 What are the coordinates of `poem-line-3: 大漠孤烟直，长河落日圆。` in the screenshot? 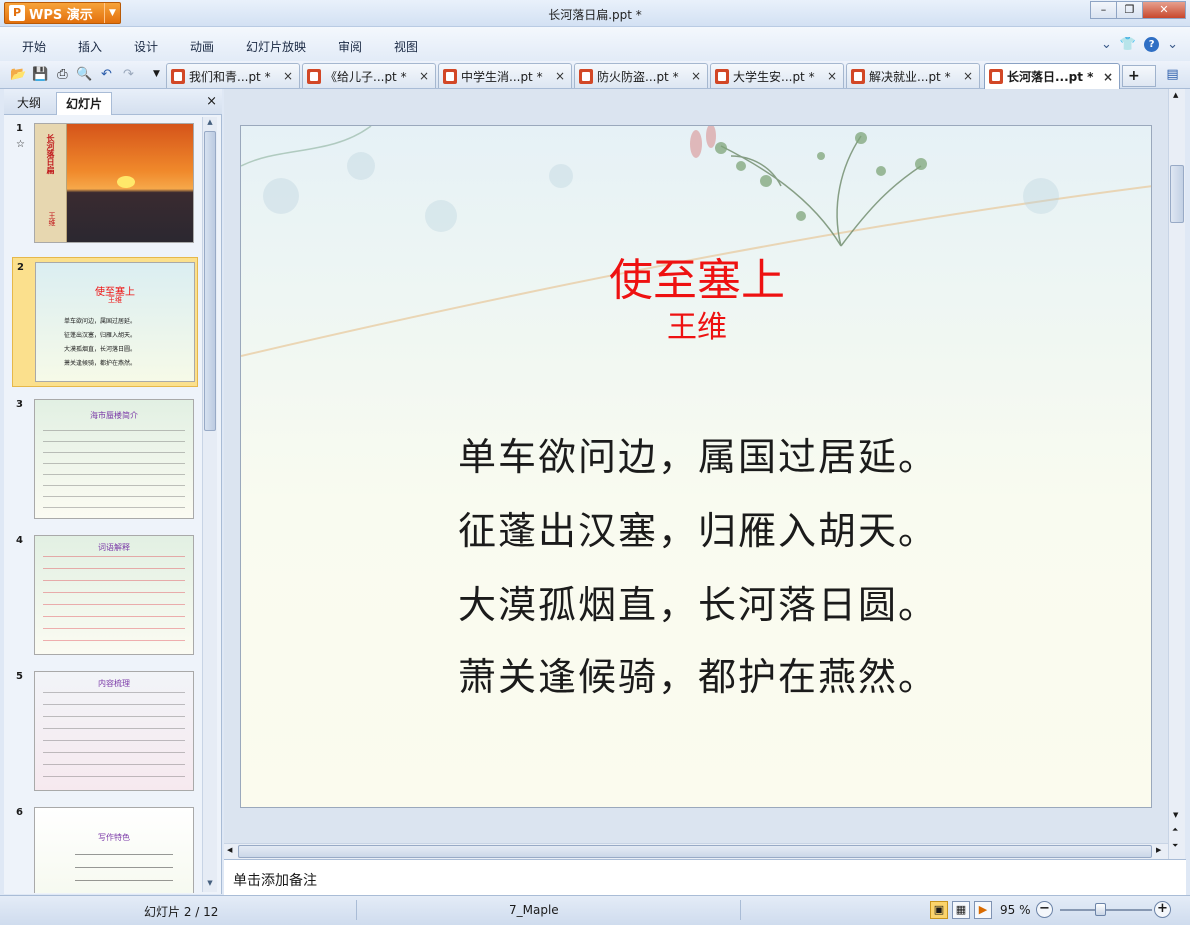 It's located at (698, 601).